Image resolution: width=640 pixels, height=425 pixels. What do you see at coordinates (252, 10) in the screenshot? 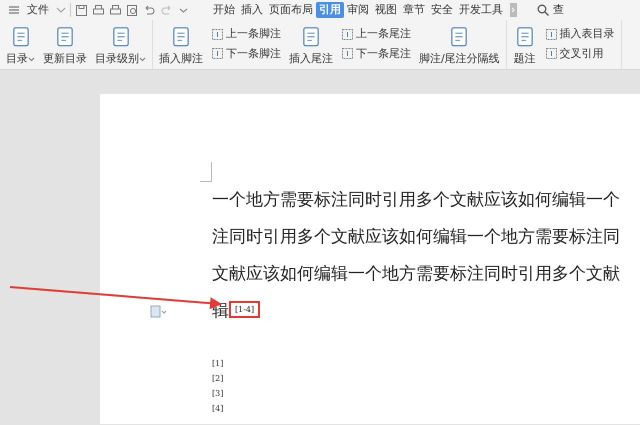
I see `menu-tab: 插入` at bounding box center [252, 10].